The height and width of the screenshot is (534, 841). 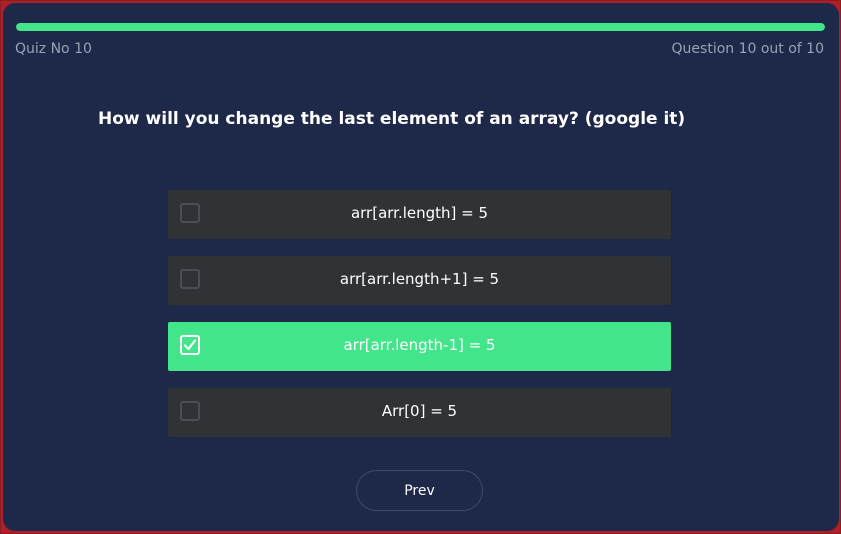 I want to click on option-2: arr[arr.length+1] = 5, so click(x=419, y=280).